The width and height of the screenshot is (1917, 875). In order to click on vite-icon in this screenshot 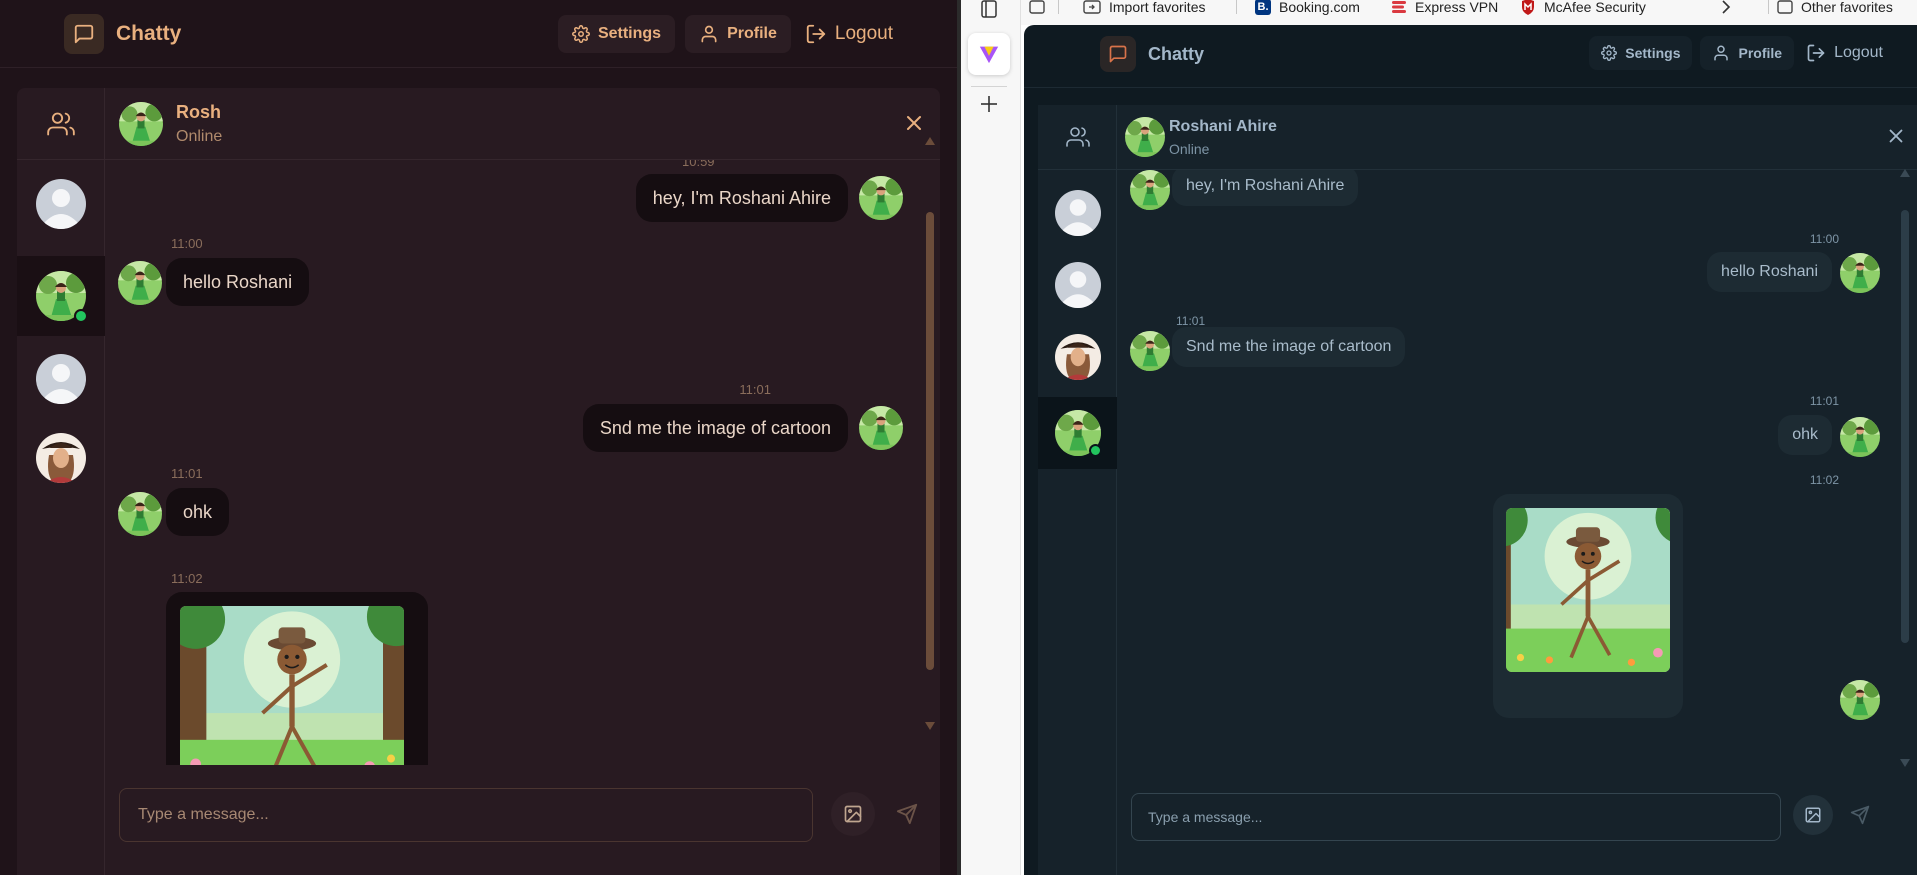, I will do `click(989, 55)`.